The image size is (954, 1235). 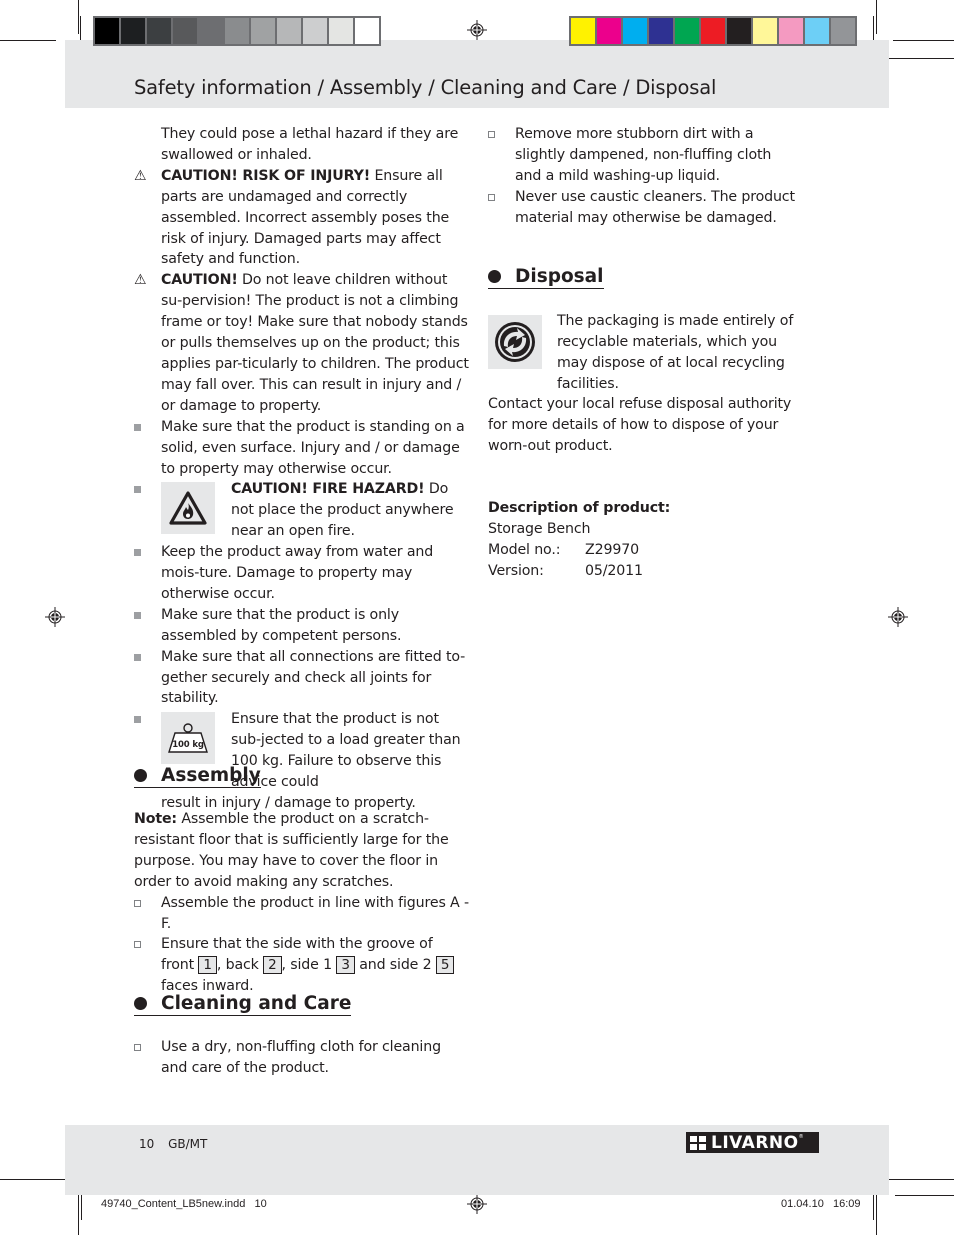 I want to click on fire-hazard-icon, so click(x=188, y=508).